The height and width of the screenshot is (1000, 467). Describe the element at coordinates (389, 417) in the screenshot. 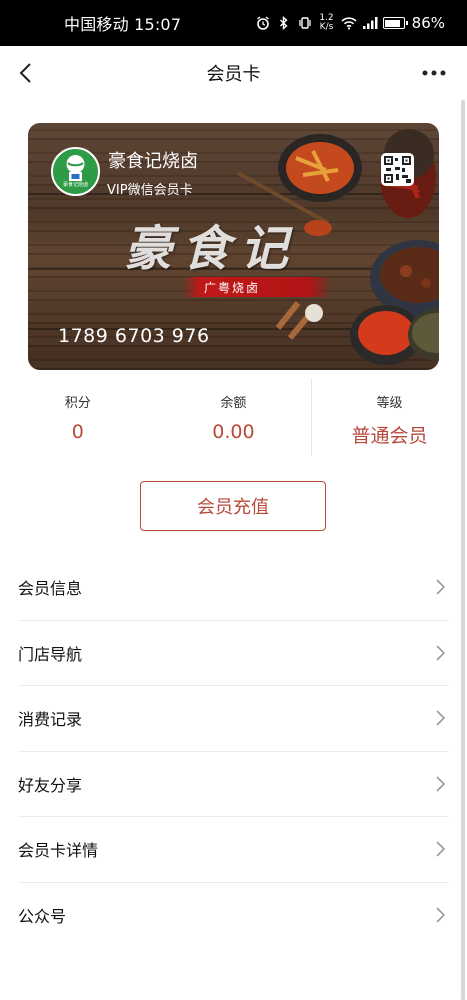

I see `stat-level: 等级 普通会员` at that location.